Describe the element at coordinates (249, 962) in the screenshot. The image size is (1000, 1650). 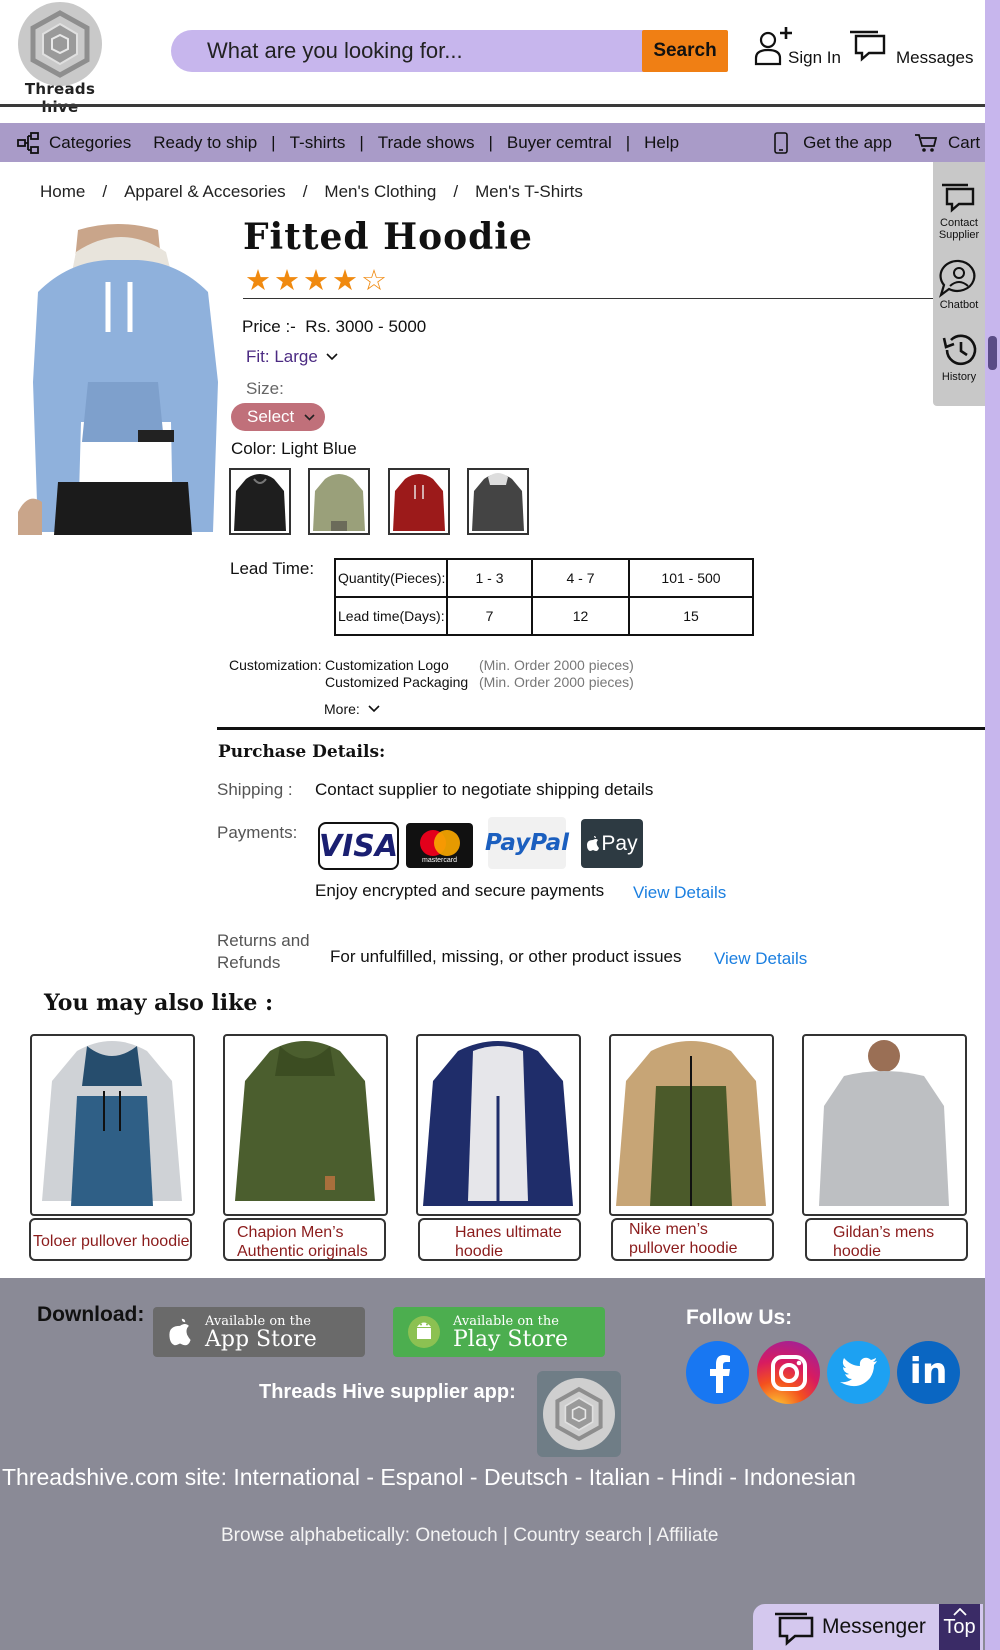
I see `returns-label-line2: Refunds` at that location.